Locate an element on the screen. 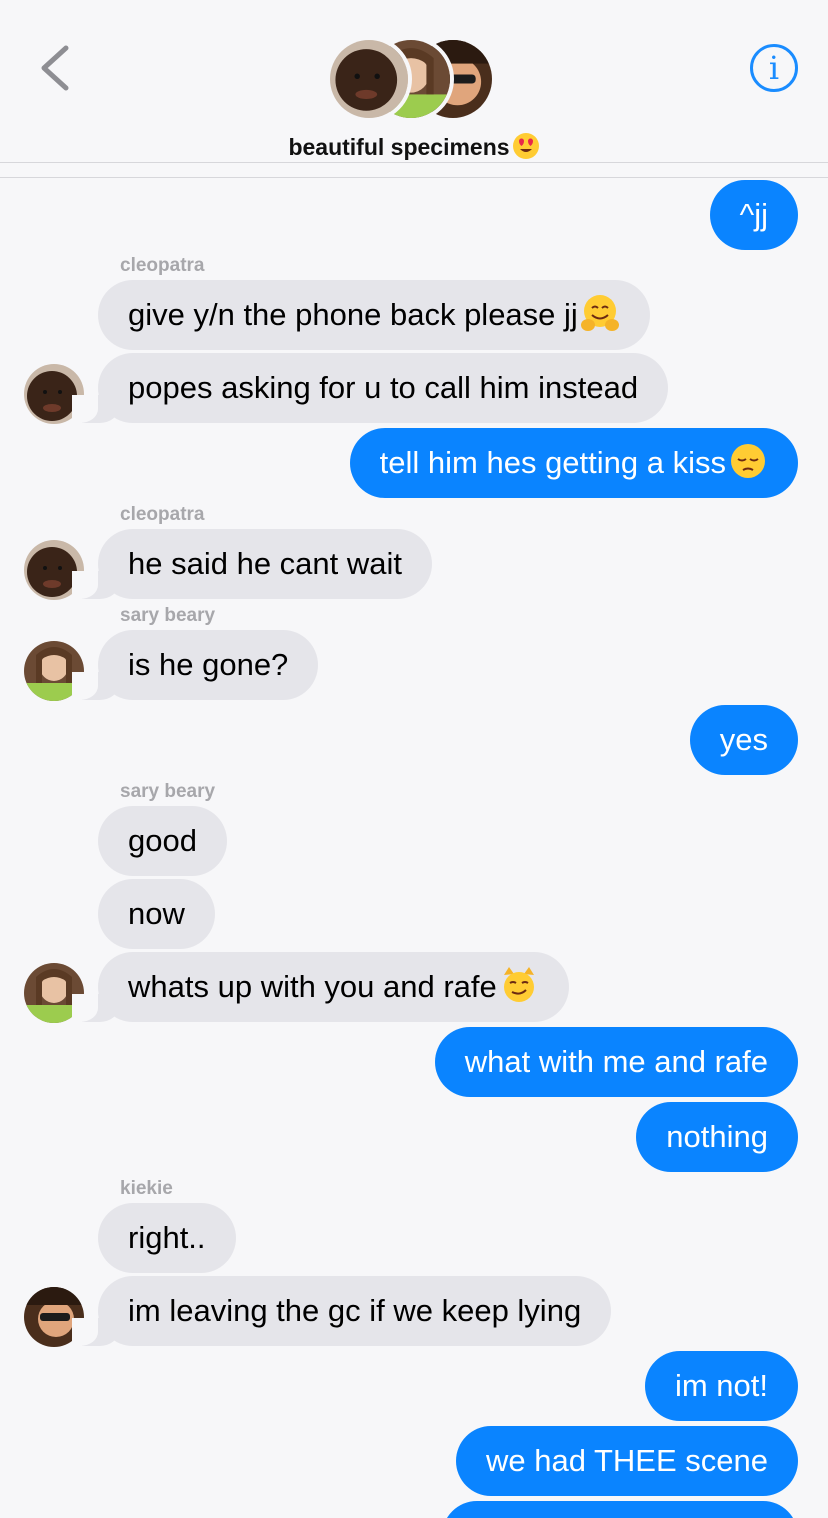  heart-eyes-emoji is located at coordinates (526, 146).